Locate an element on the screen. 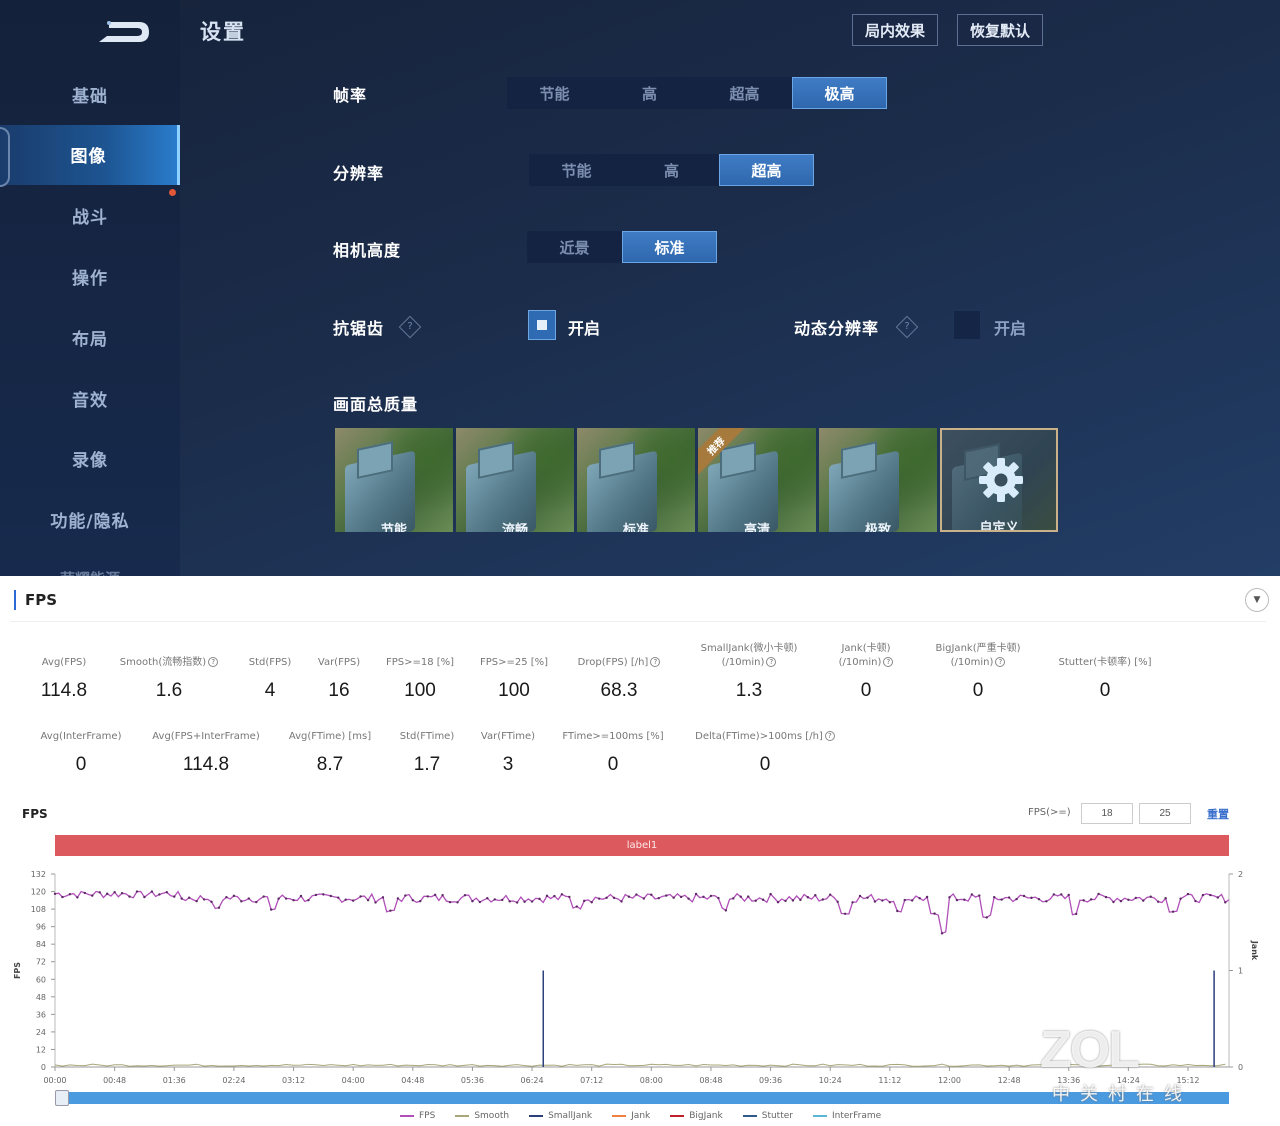  stat-label-line: (/10min)? is located at coordinates (978, 663).